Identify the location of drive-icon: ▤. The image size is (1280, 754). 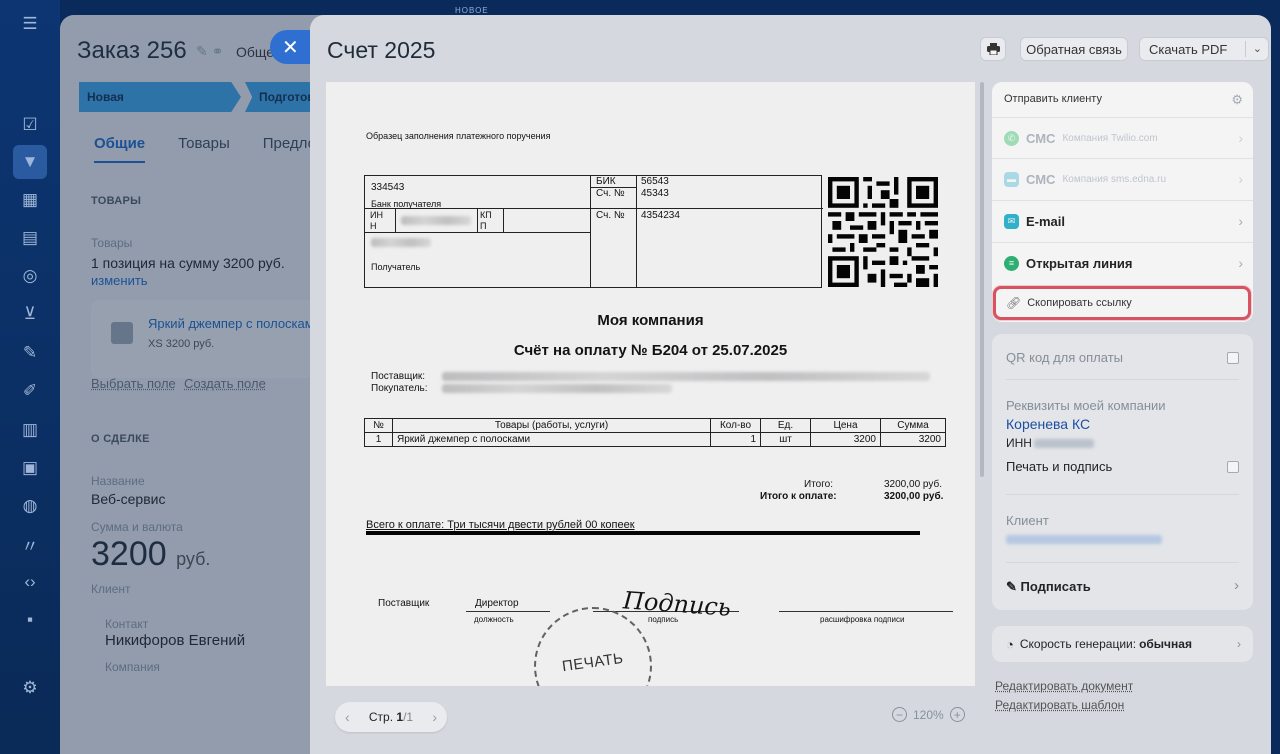
(30, 238).